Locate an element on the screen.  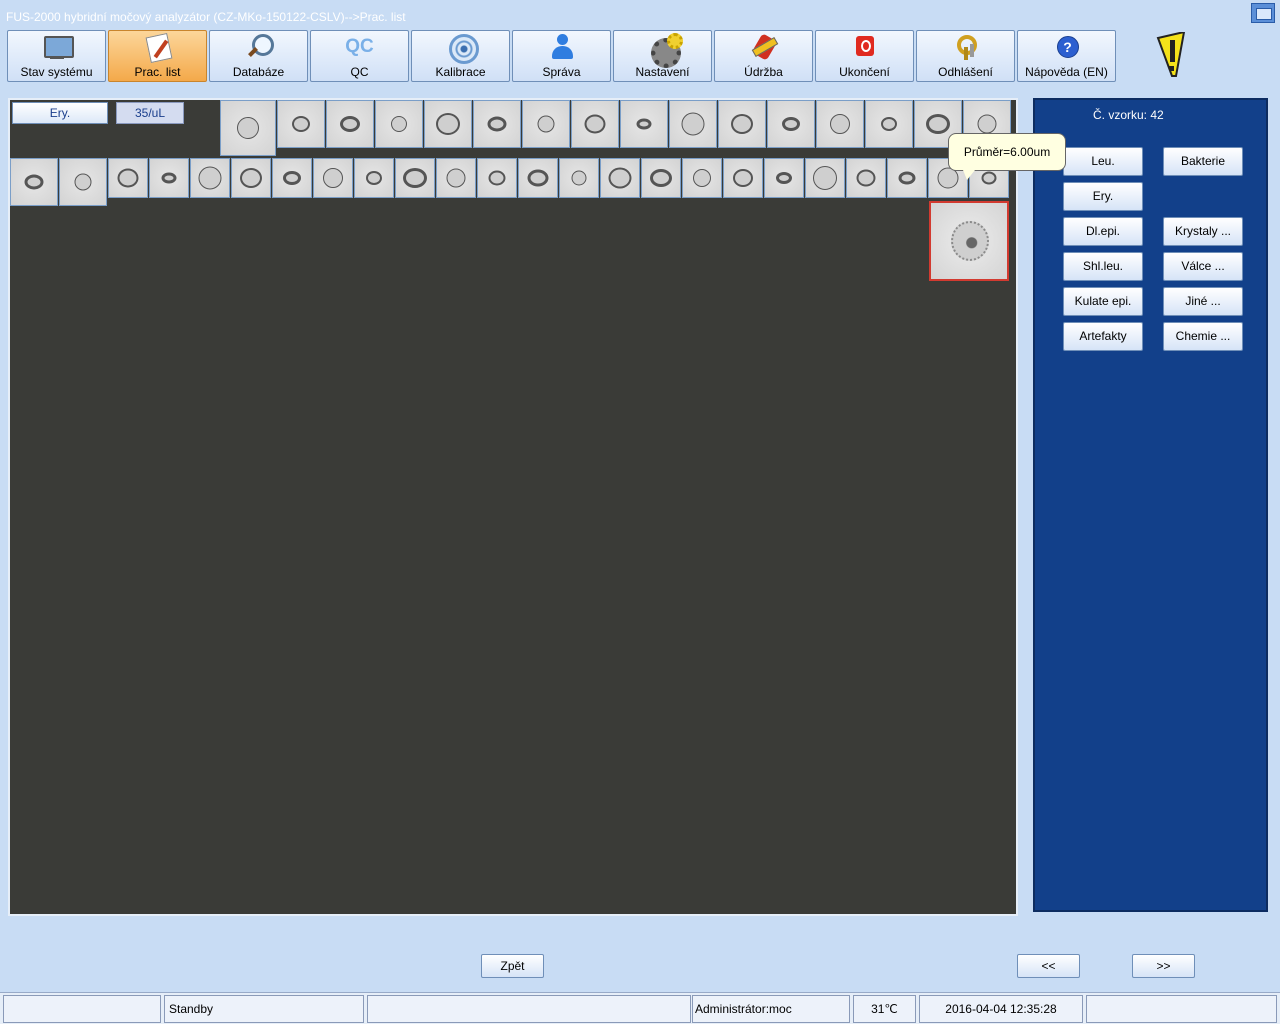
tab-label: Správa is located at coordinates (561, 72).